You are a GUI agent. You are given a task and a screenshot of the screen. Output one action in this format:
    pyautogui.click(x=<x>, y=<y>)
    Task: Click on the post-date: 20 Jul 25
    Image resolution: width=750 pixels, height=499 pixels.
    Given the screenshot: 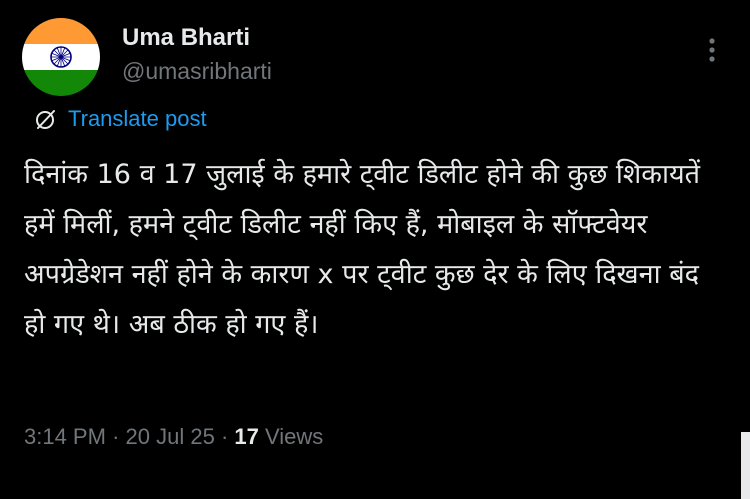 What is the action you would take?
    pyautogui.click(x=170, y=436)
    